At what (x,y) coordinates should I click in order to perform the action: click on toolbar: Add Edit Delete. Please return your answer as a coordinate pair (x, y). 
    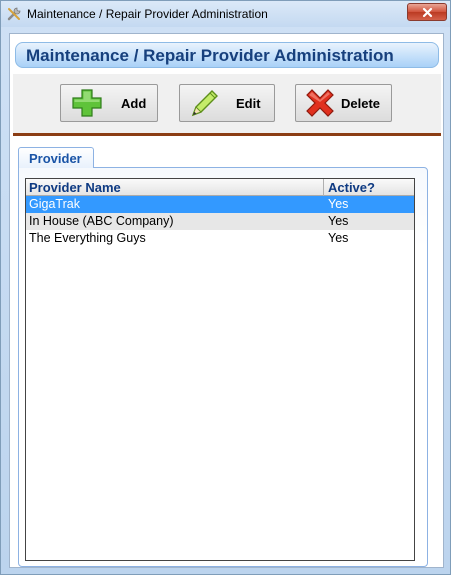
    Looking at the image, I should click on (227, 105).